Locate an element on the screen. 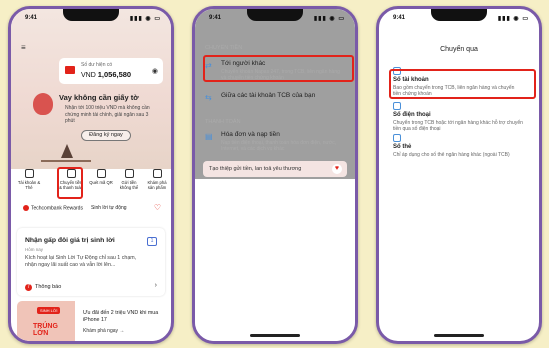  transfer-between-title: Giữa các tài khoản TCB của bạn is located at coordinates (268, 95).